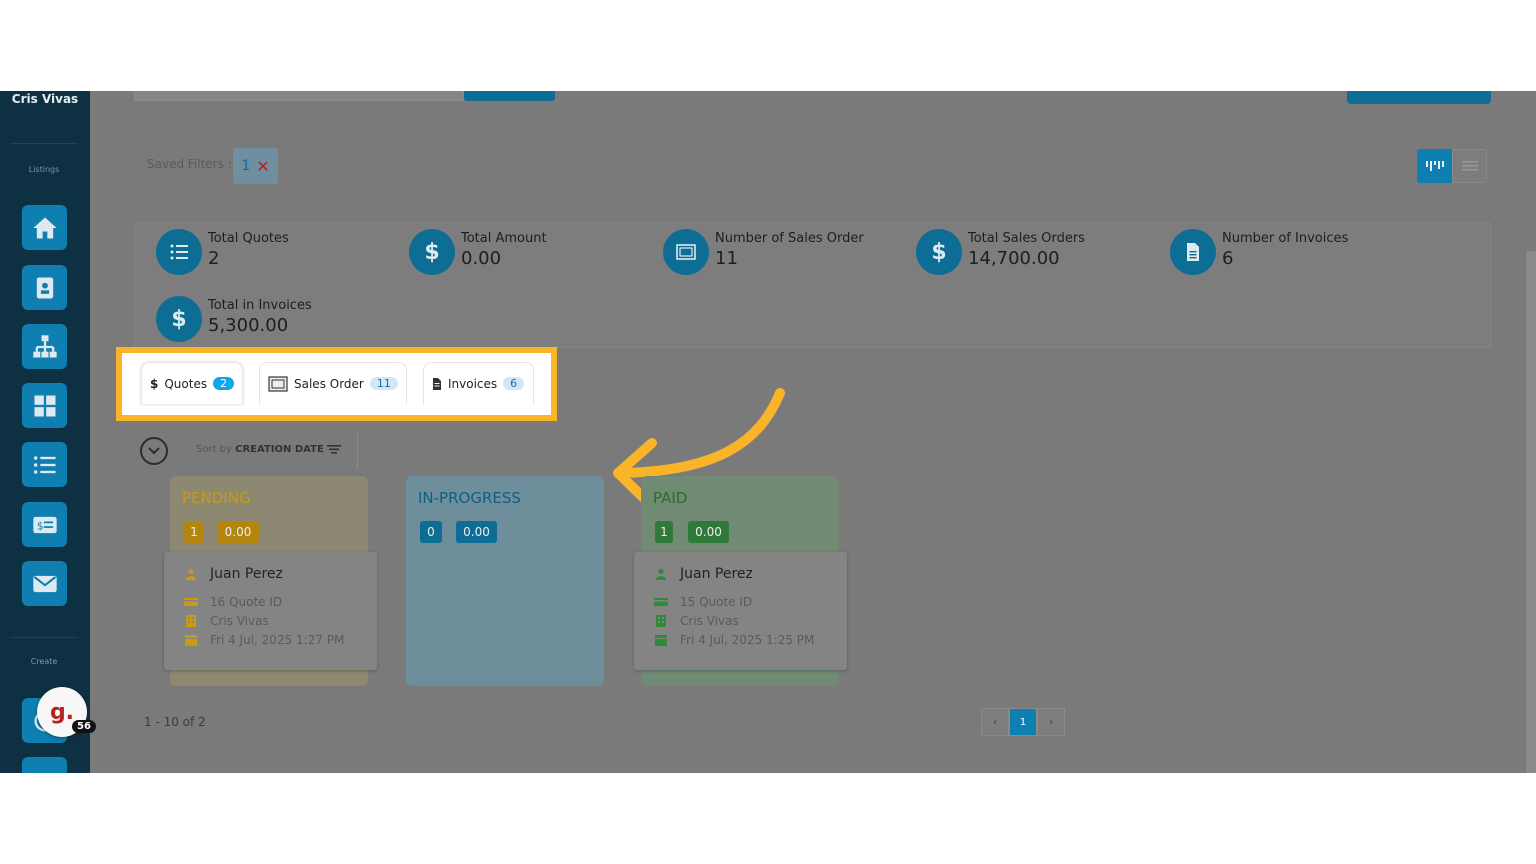  What do you see at coordinates (670, 498) in the screenshot?
I see `column-title: PAID` at bounding box center [670, 498].